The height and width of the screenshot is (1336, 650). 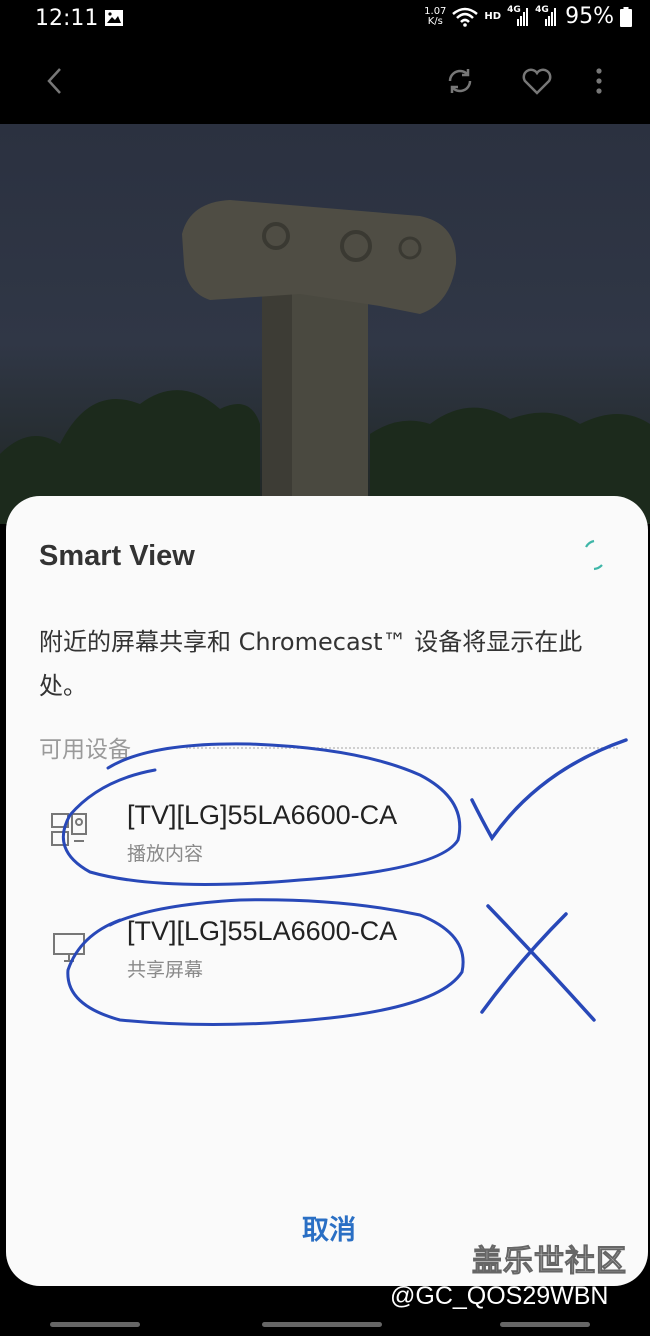 What do you see at coordinates (549, 1262) in the screenshot?
I see `watermark-site: 盖乐世社区` at bounding box center [549, 1262].